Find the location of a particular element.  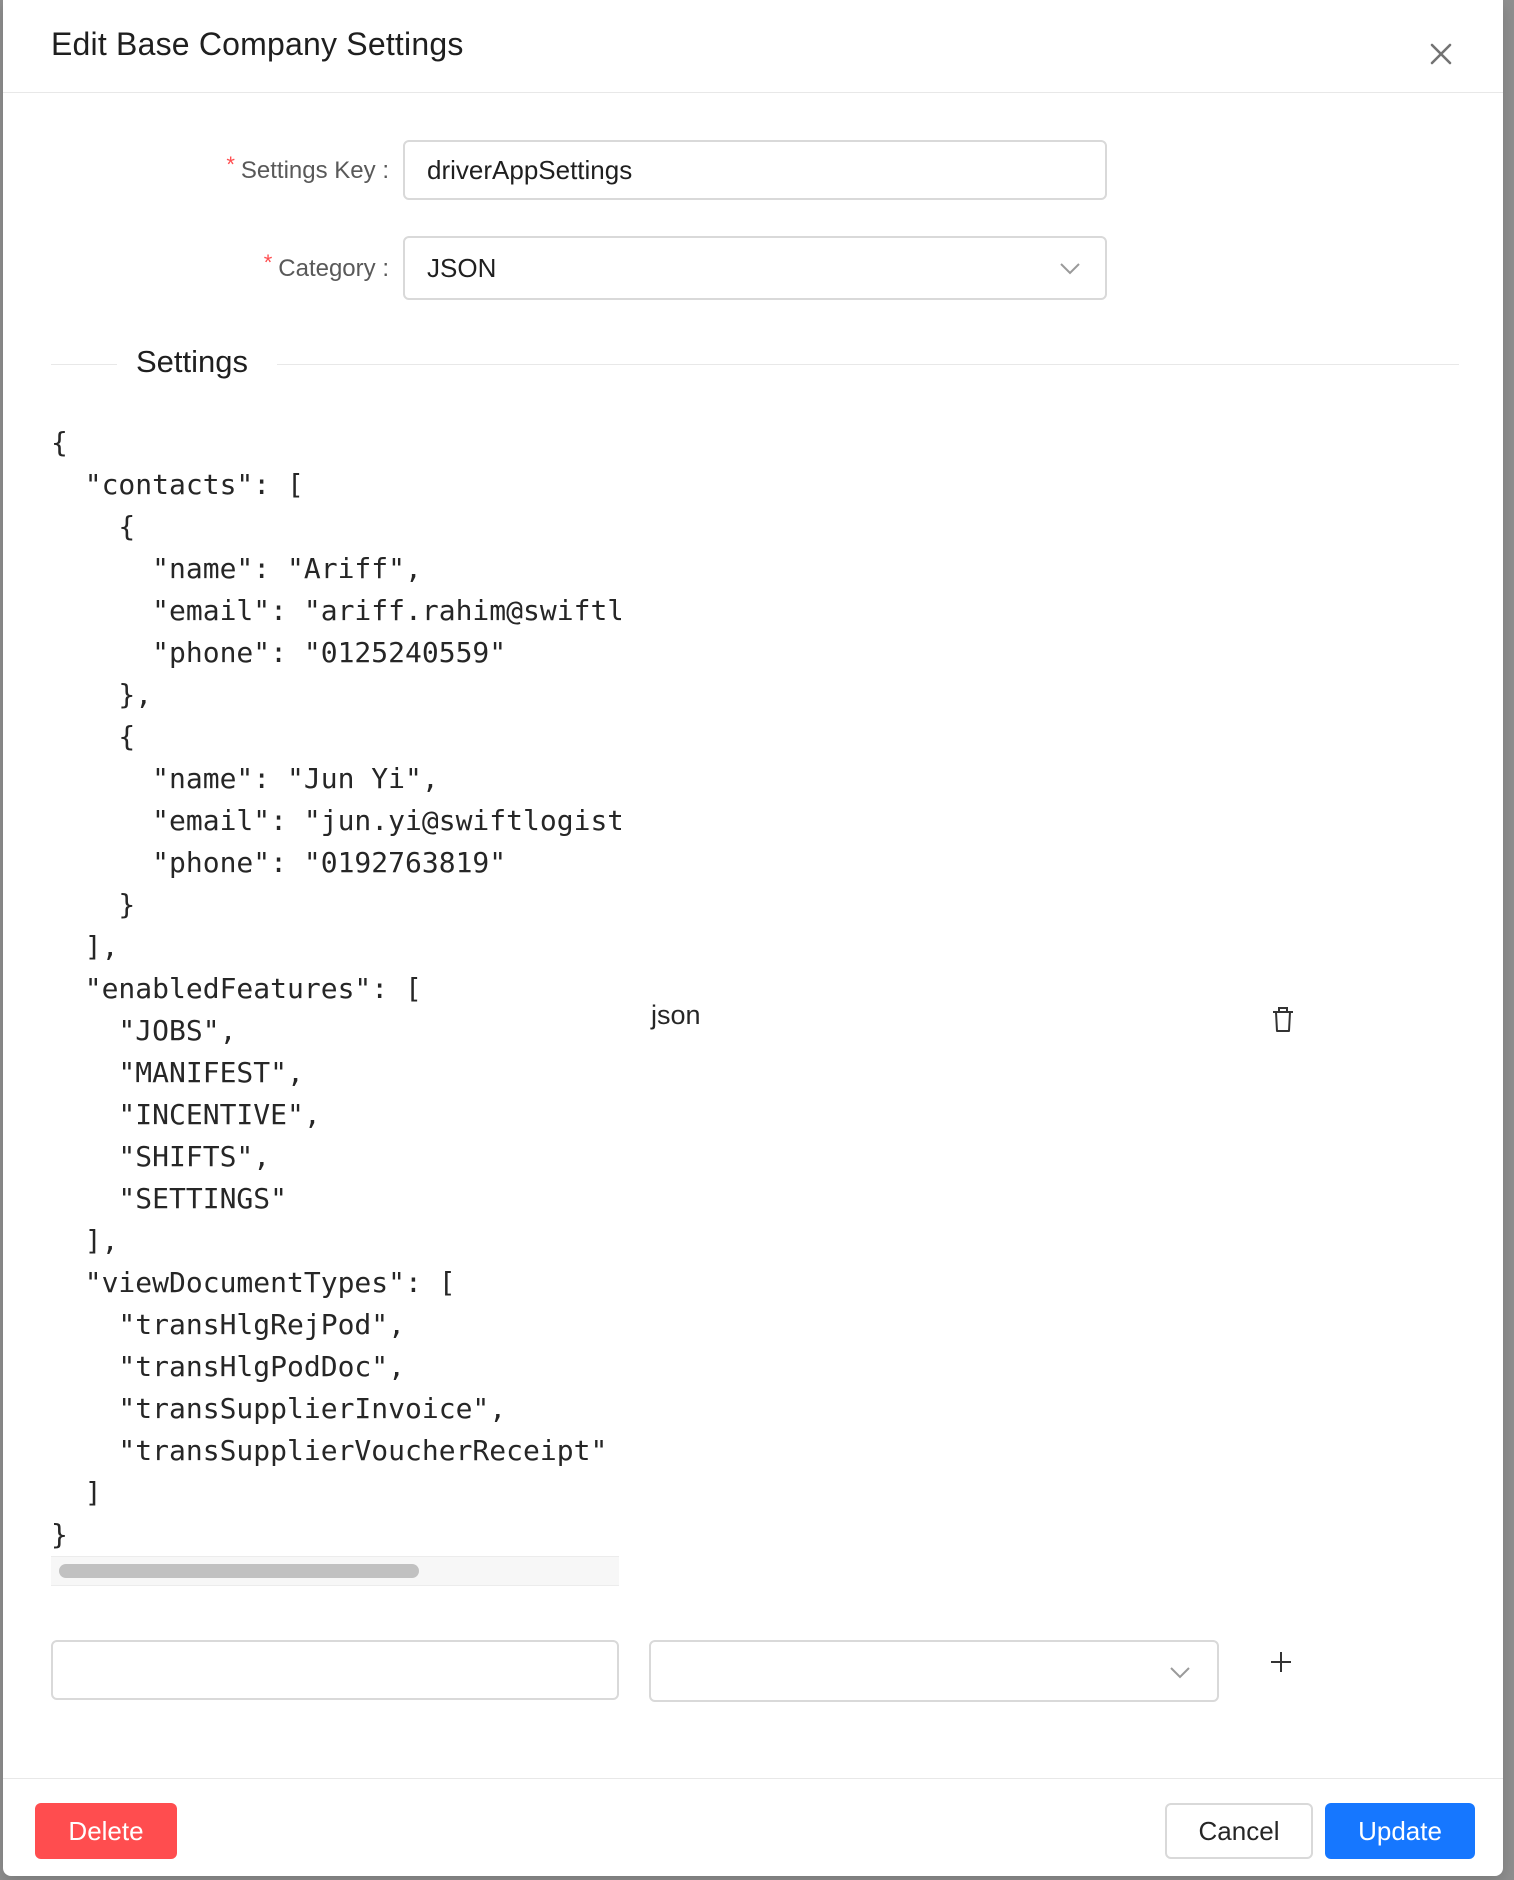

code-line: "JOBS", is located at coordinates (144, 1030).